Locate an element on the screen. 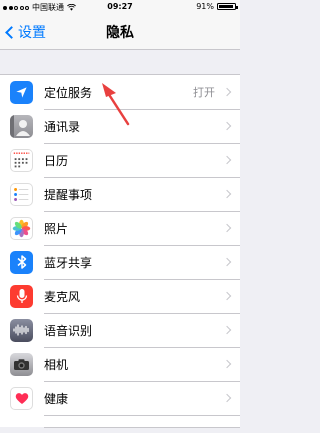 The height and width of the screenshot is (433, 320). navigation-bar: 设置 隐私 is located at coordinates (120, 32).